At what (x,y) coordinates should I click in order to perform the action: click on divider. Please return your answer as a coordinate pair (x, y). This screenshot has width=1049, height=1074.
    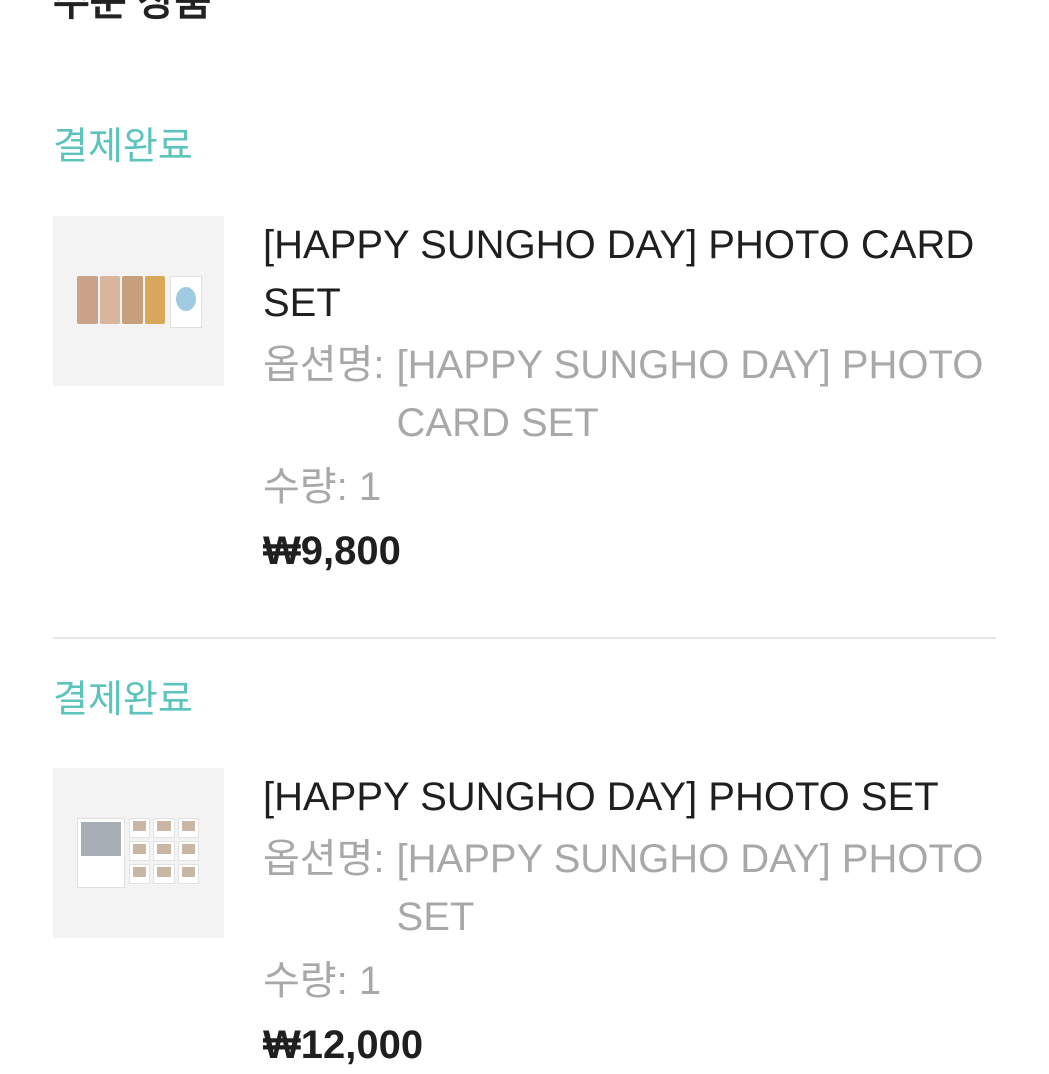
    Looking at the image, I should click on (524, 638).